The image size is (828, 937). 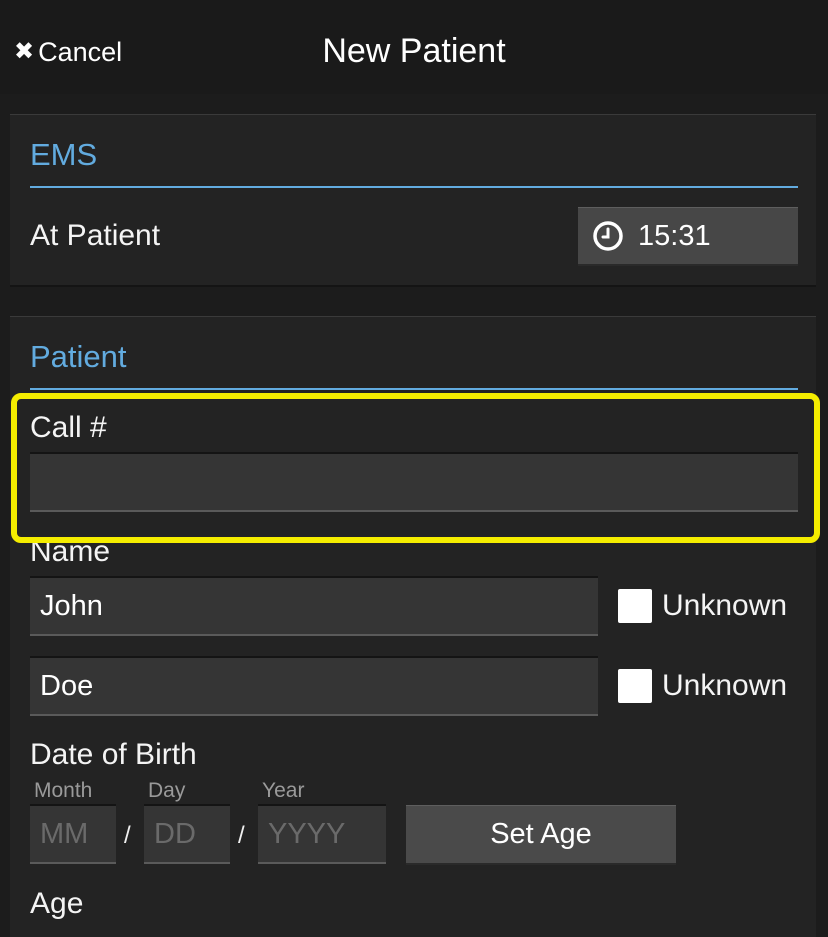 I want to click on year-input: YYYY, so click(x=322, y=834).